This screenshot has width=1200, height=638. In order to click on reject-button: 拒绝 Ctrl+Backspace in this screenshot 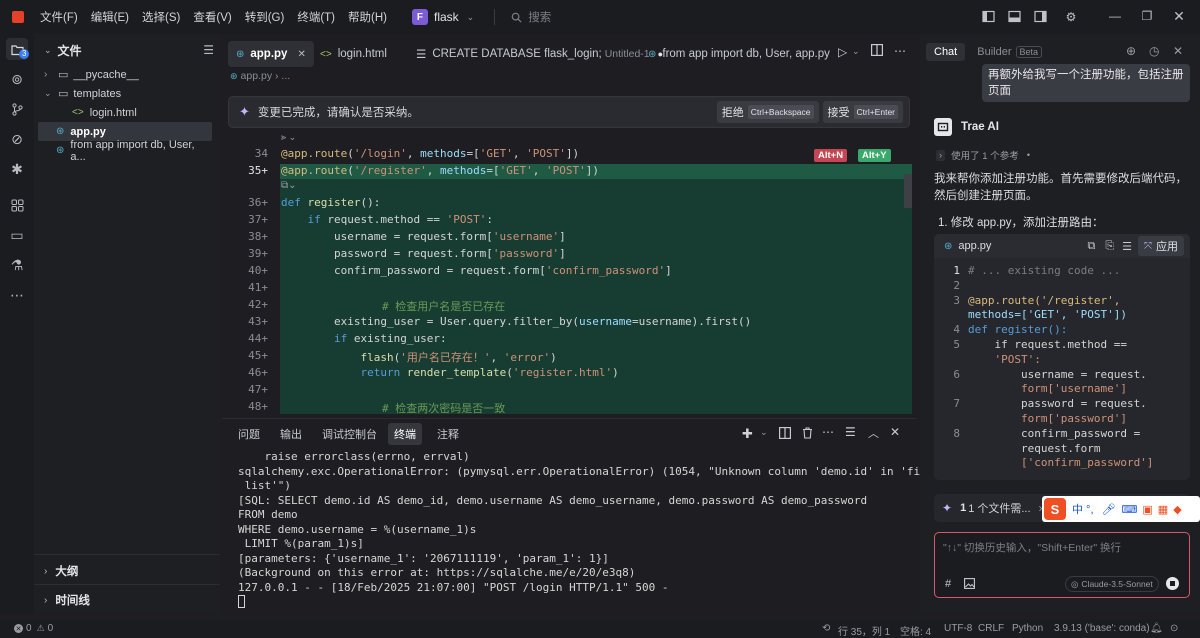, I will do `click(767, 112)`.